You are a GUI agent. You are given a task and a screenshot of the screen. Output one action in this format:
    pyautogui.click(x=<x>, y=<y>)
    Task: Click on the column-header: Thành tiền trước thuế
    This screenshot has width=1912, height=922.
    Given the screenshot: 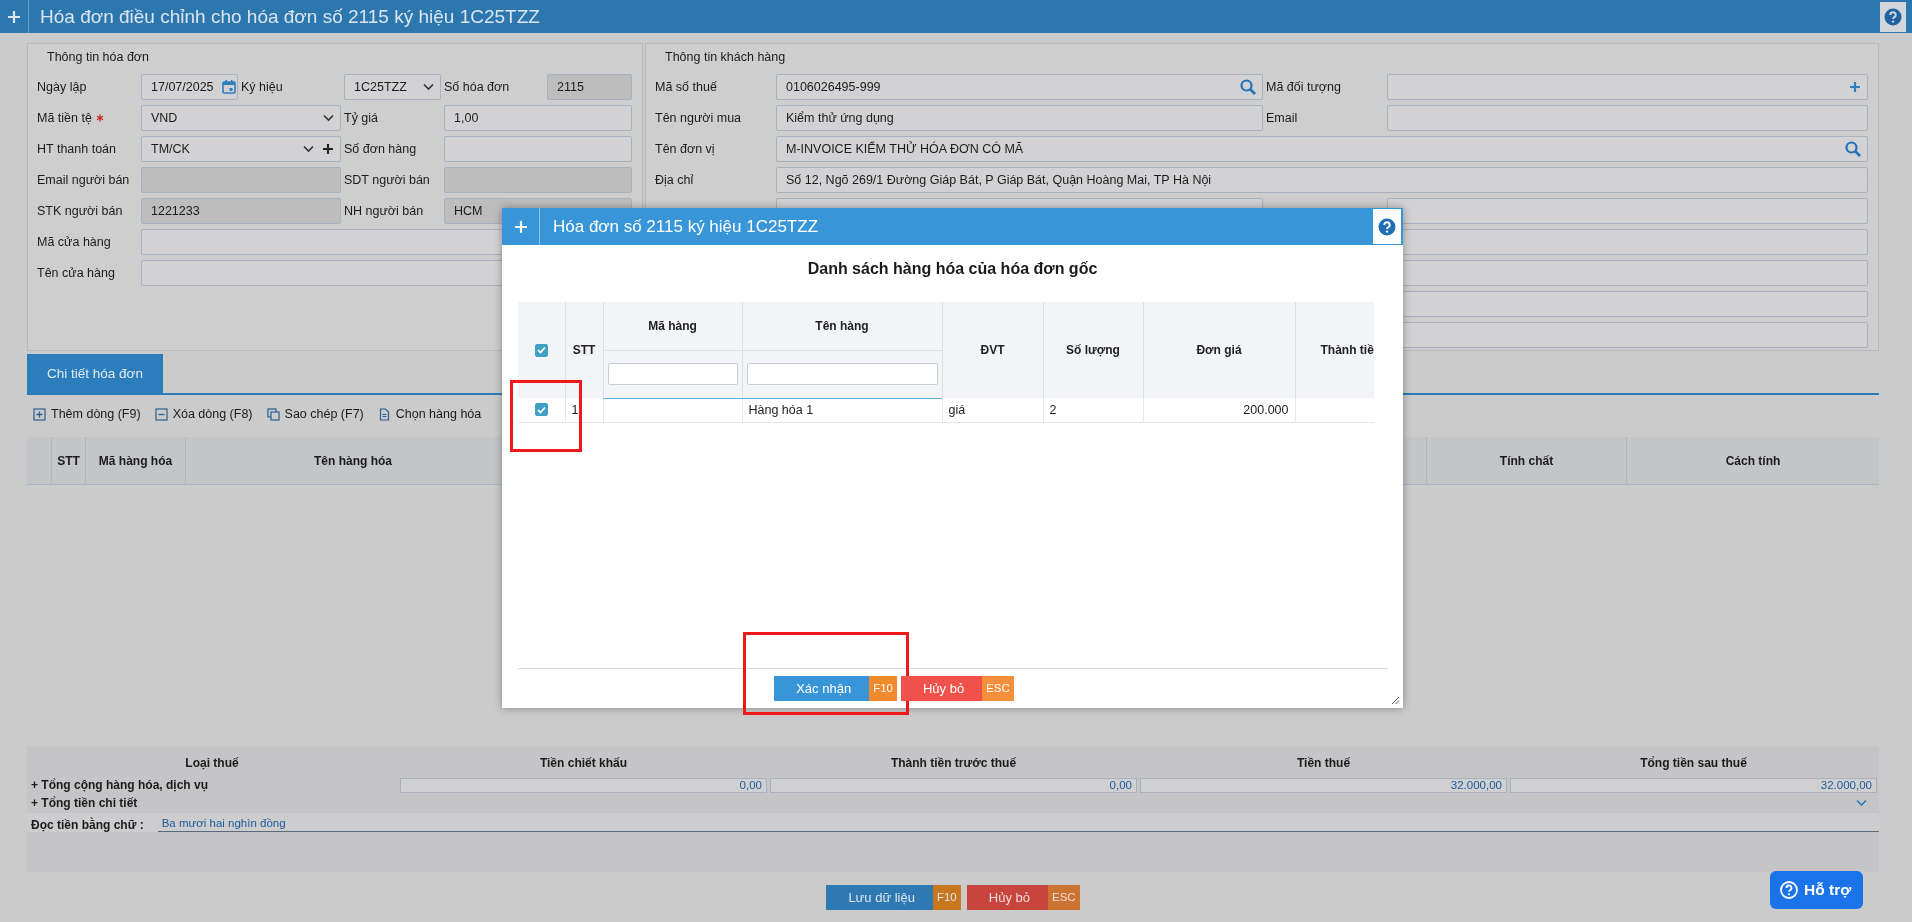 What is the action you would take?
    pyautogui.click(x=953, y=763)
    